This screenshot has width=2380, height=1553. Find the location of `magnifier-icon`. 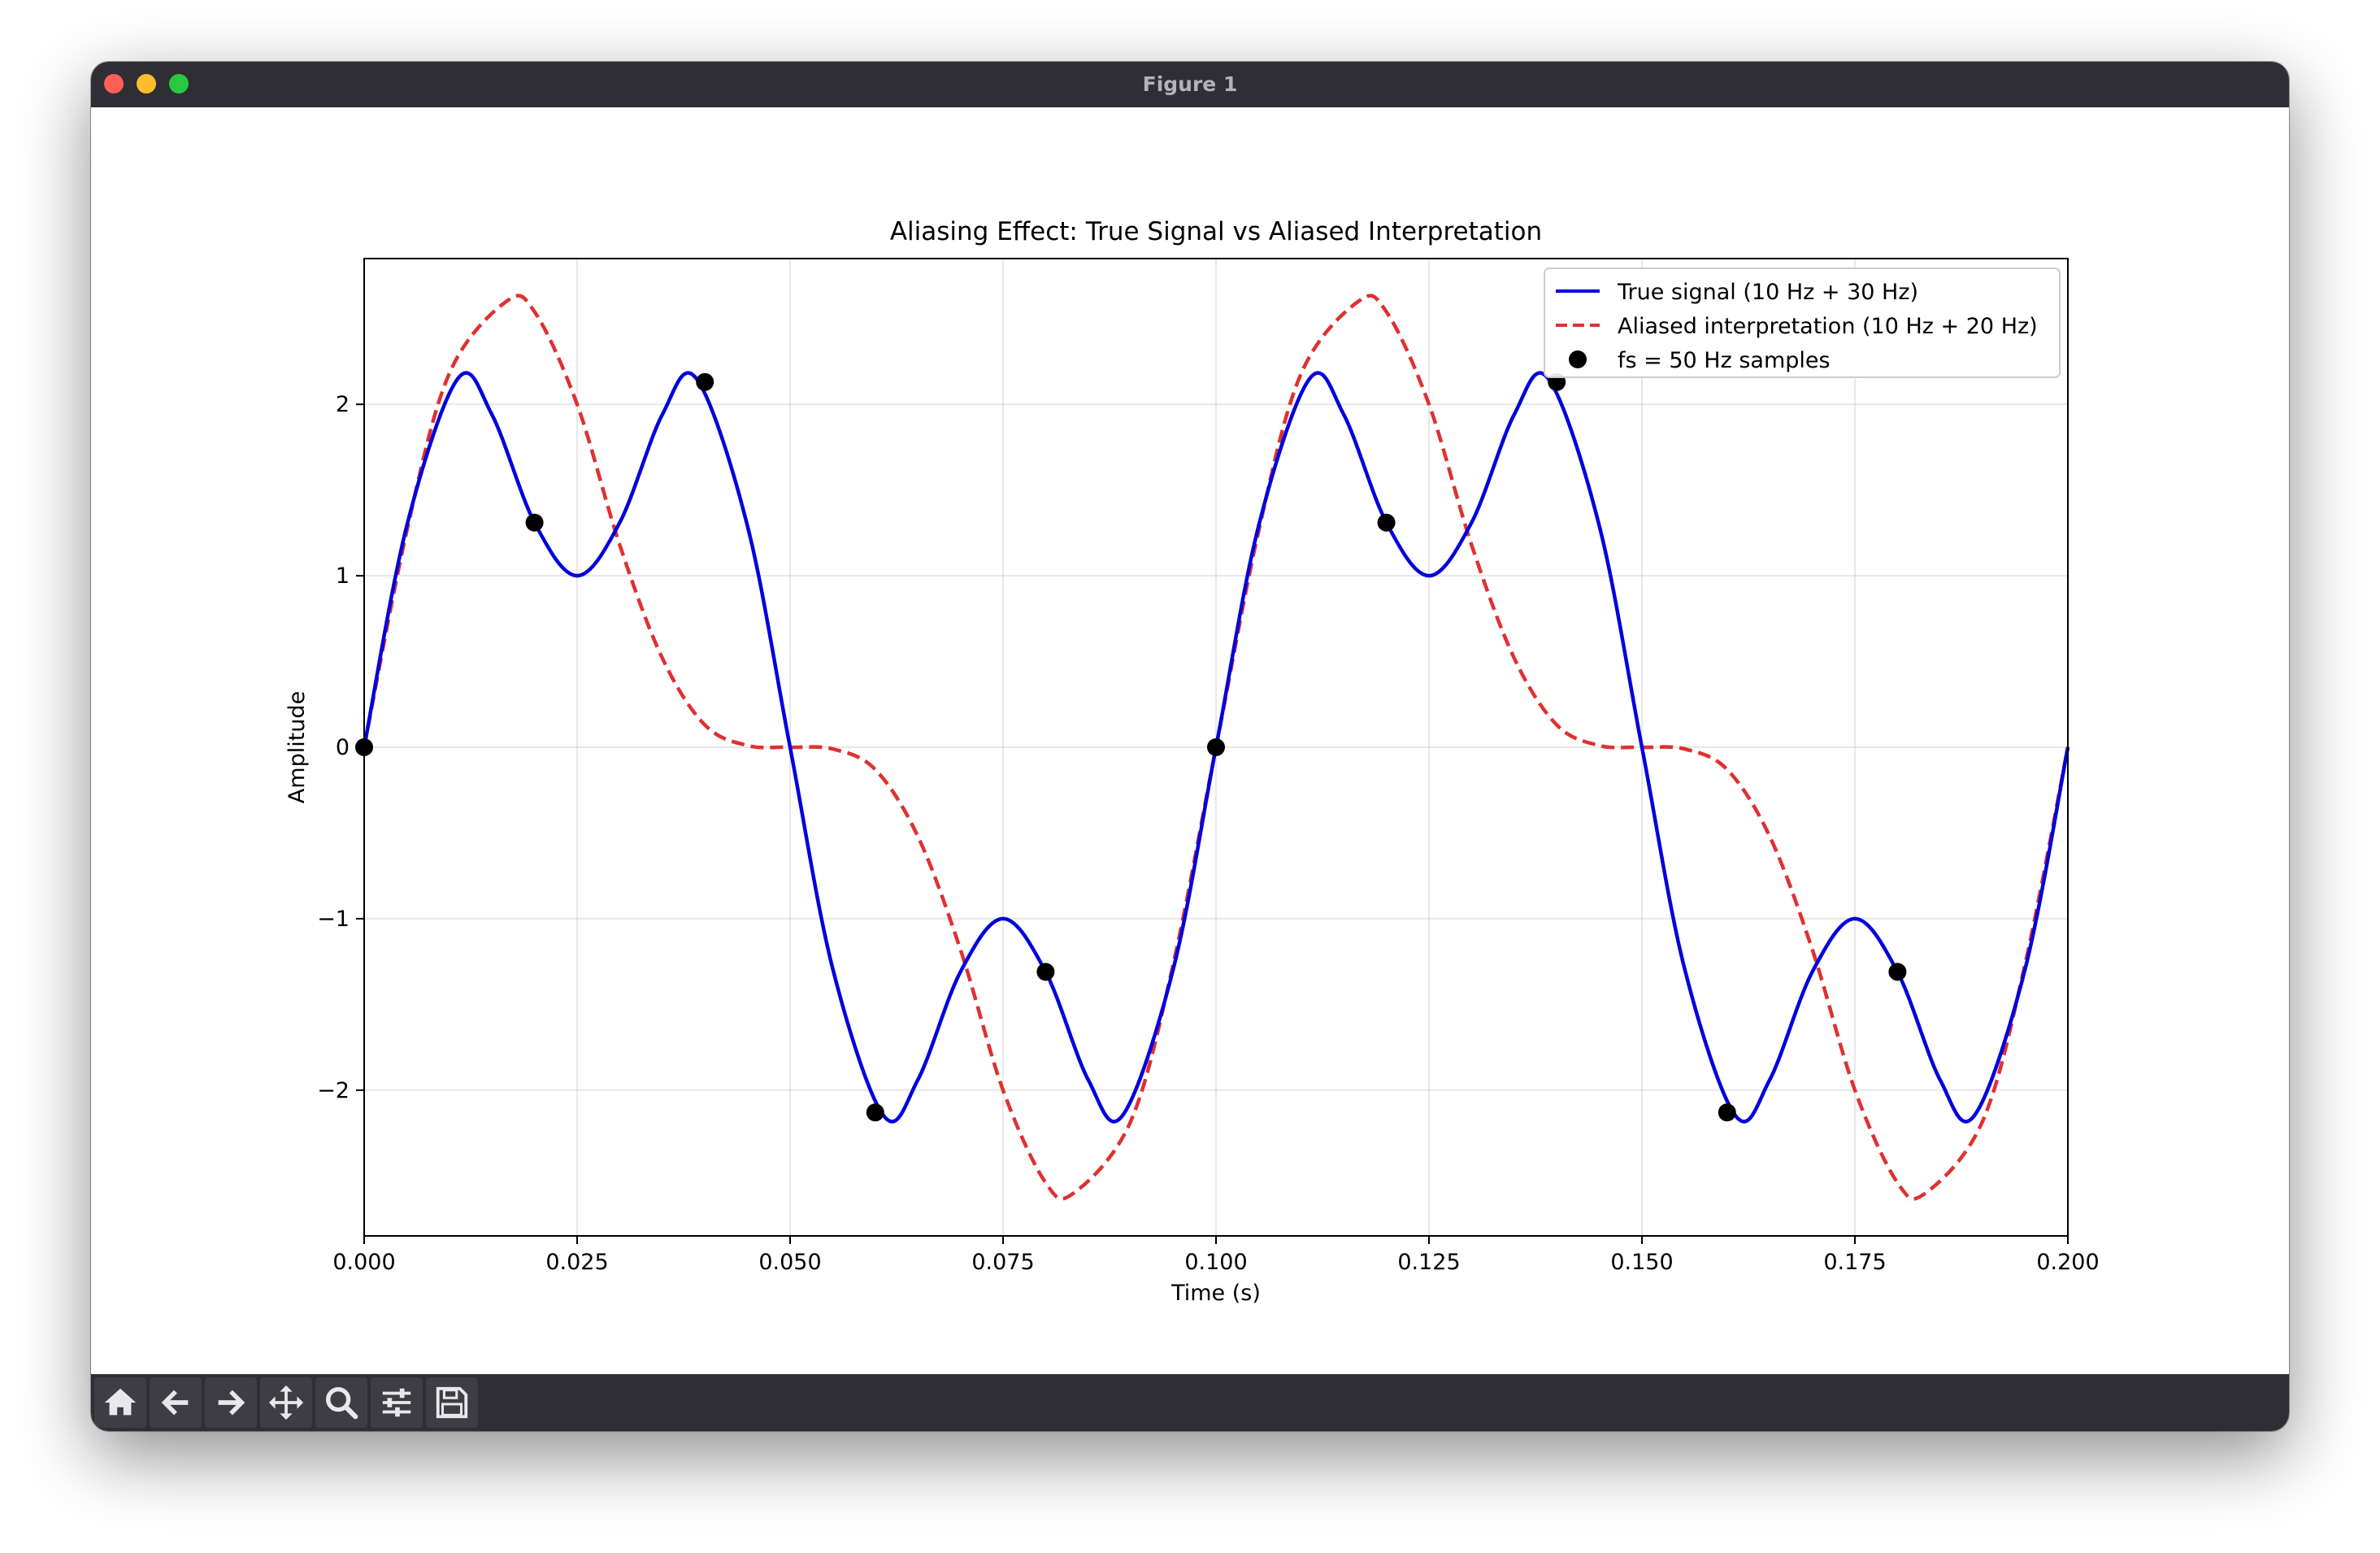

magnifier-icon is located at coordinates (342, 1403).